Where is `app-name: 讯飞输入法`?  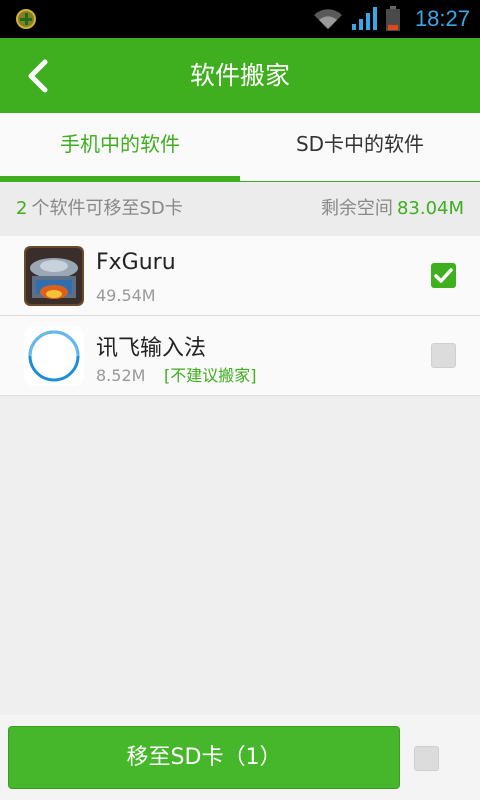 app-name: 讯飞输入法 is located at coordinates (151, 348).